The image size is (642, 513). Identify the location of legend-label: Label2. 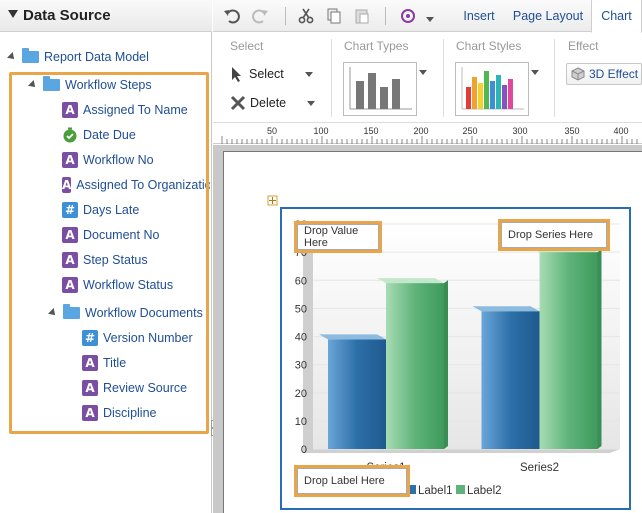
(484, 491).